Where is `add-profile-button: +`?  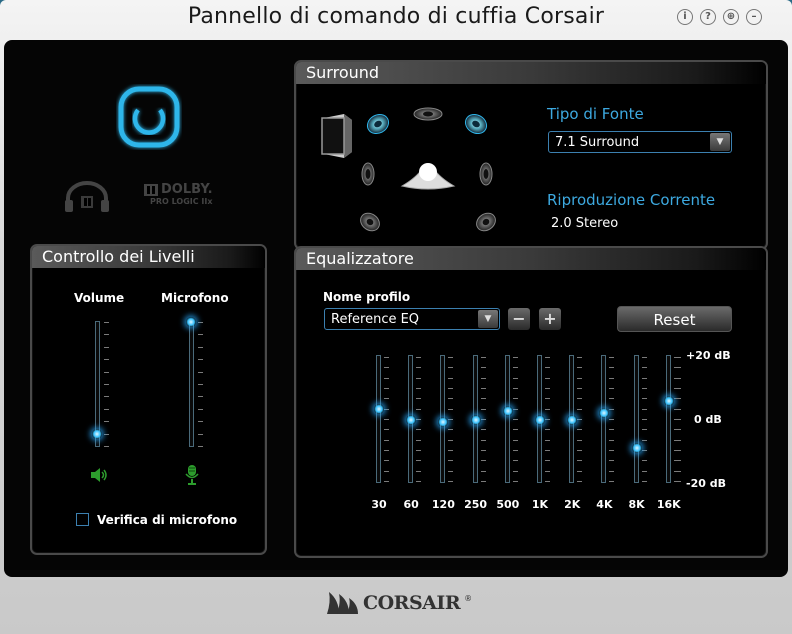
add-profile-button: + is located at coordinates (550, 319).